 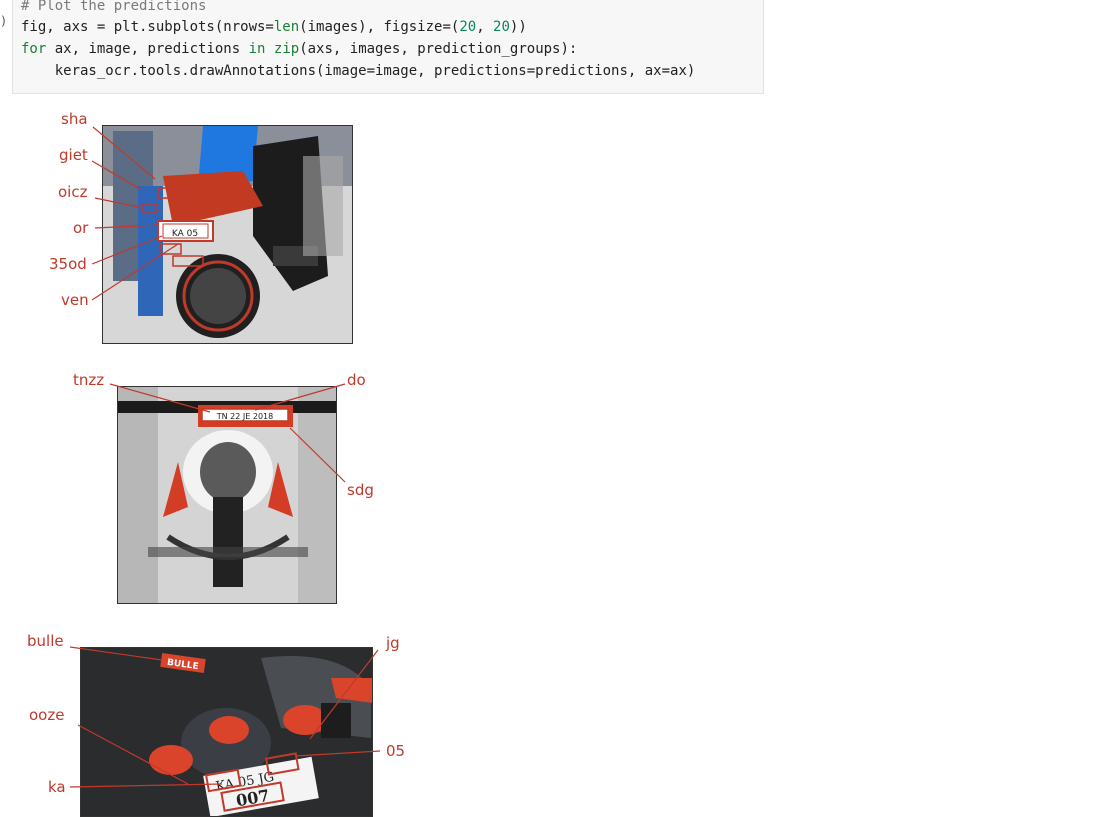 What do you see at coordinates (81, 228) in the screenshot?
I see `annotation-label: or` at bounding box center [81, 228].